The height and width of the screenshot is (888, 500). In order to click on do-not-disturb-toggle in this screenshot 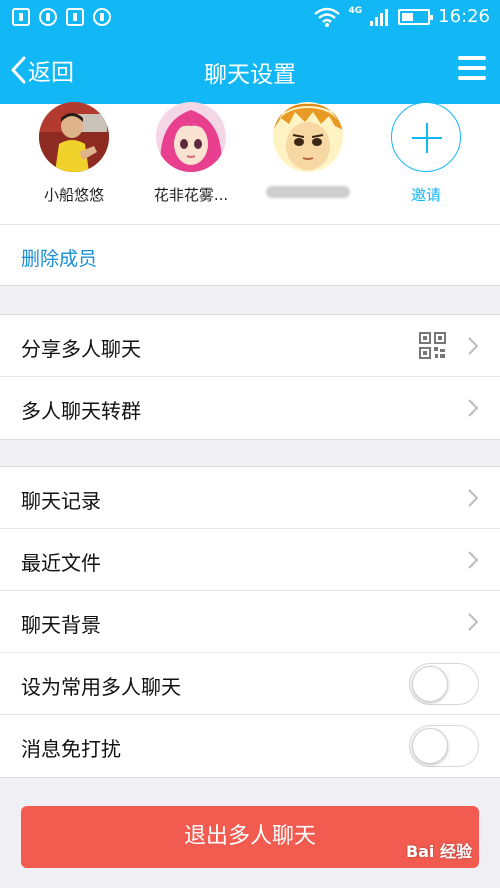, I will do `click(444, 746)`.